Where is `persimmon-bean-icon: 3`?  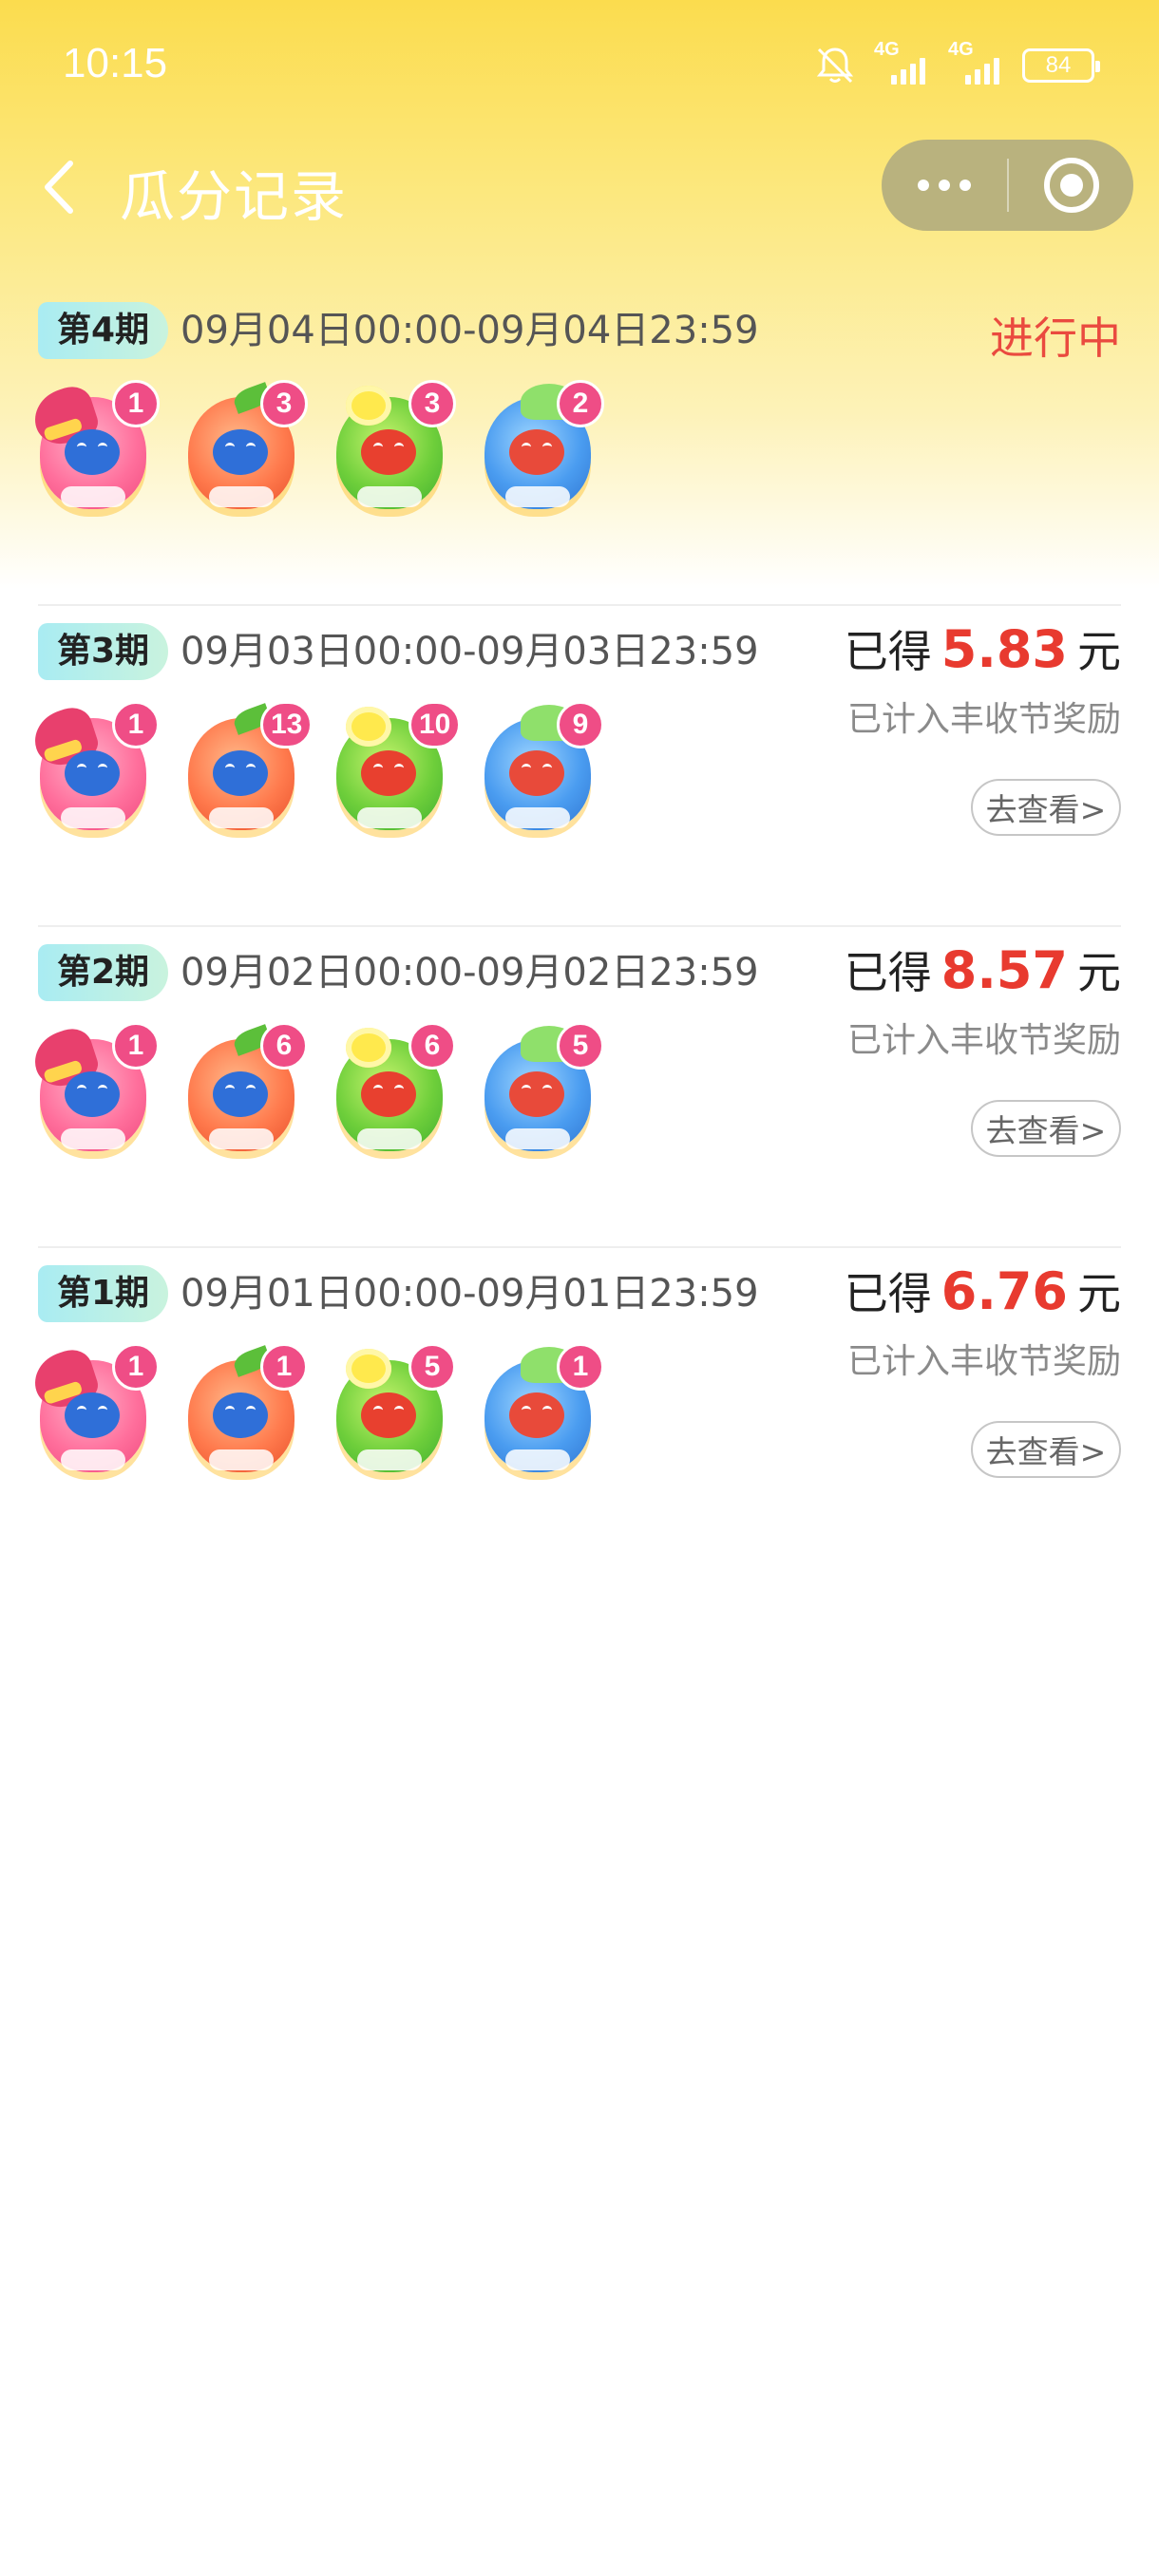 persimmon-bean-icon: 3 is located at coordinates (242, 451).